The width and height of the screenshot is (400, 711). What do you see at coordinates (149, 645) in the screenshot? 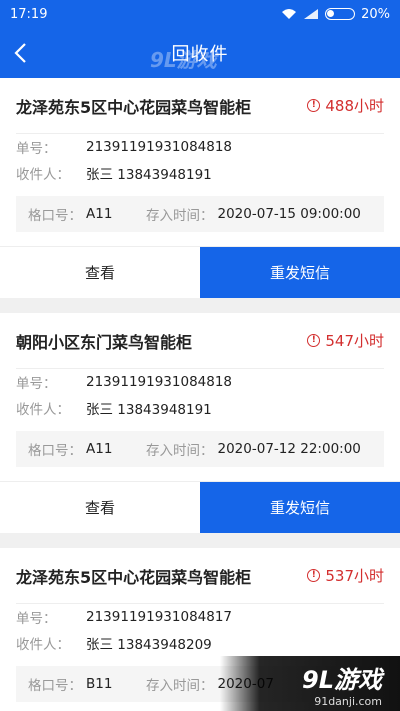
I see `recipient-value: 张三 13843948209` at bounding box center [149, 645].